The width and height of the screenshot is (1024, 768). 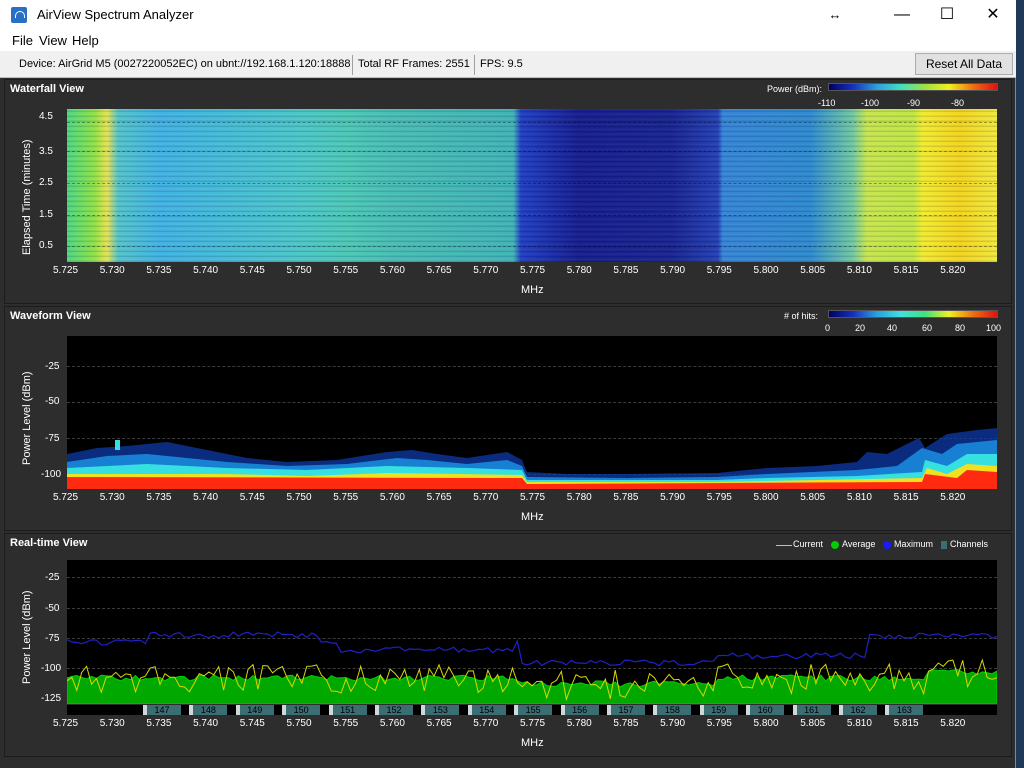 I want to click on maximize-button: ☐, so click(x=947, y=15).